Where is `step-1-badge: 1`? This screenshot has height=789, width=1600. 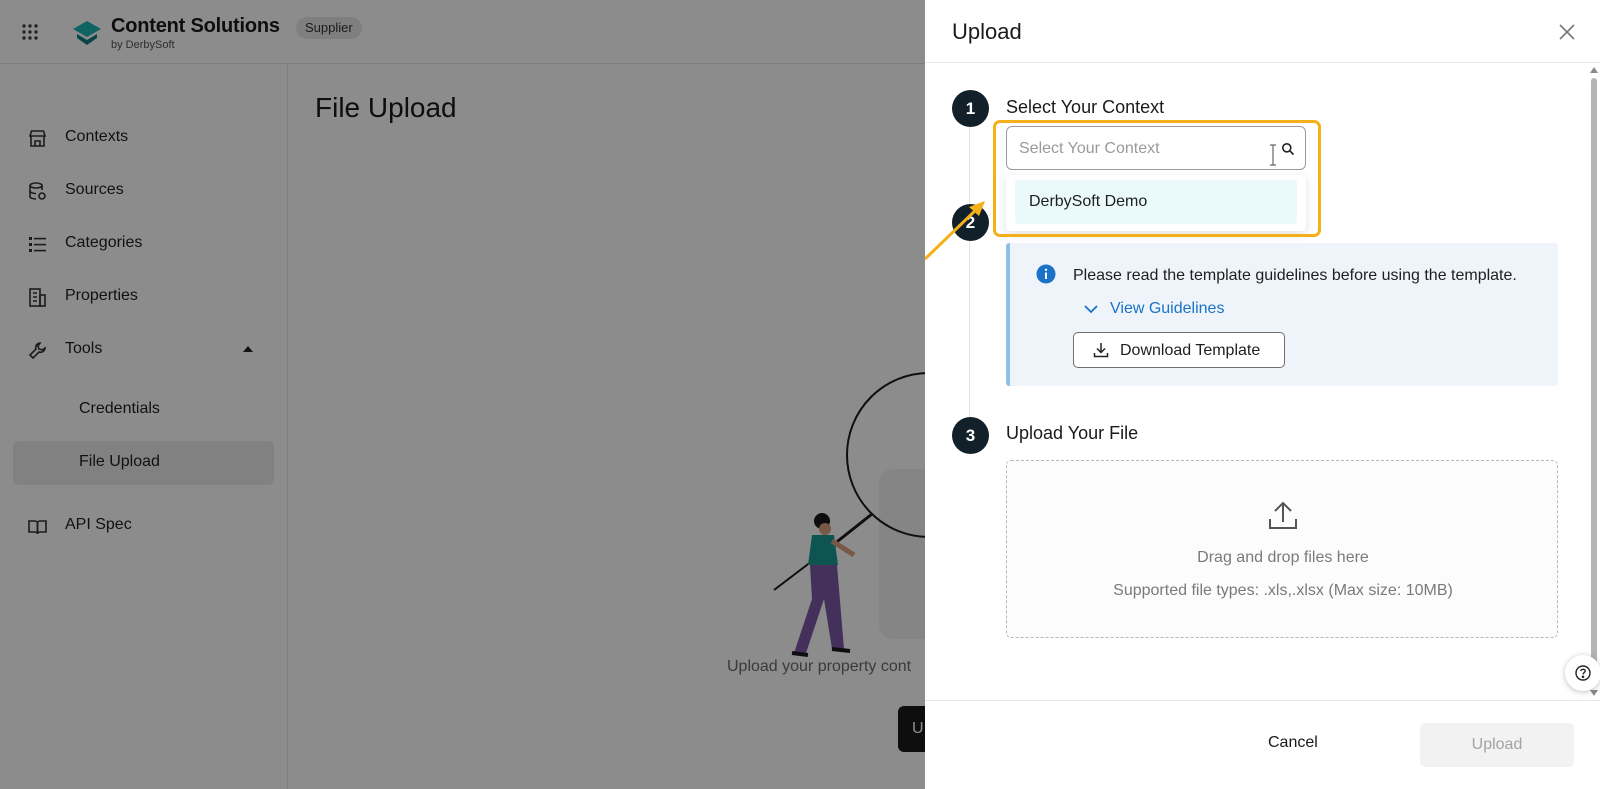 step-1-badge: 1 is located at coordinates (970, 108).